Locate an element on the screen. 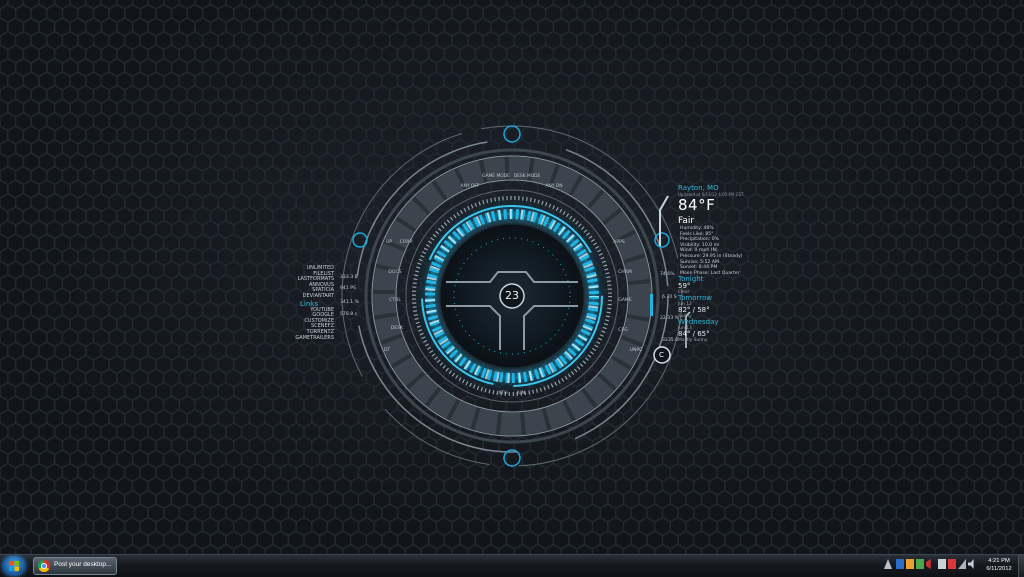 The height and width of the screenshot is (577, 1024). forecast-tomorrow-temp: 82° / 58° is located at coordinates (694, 310).